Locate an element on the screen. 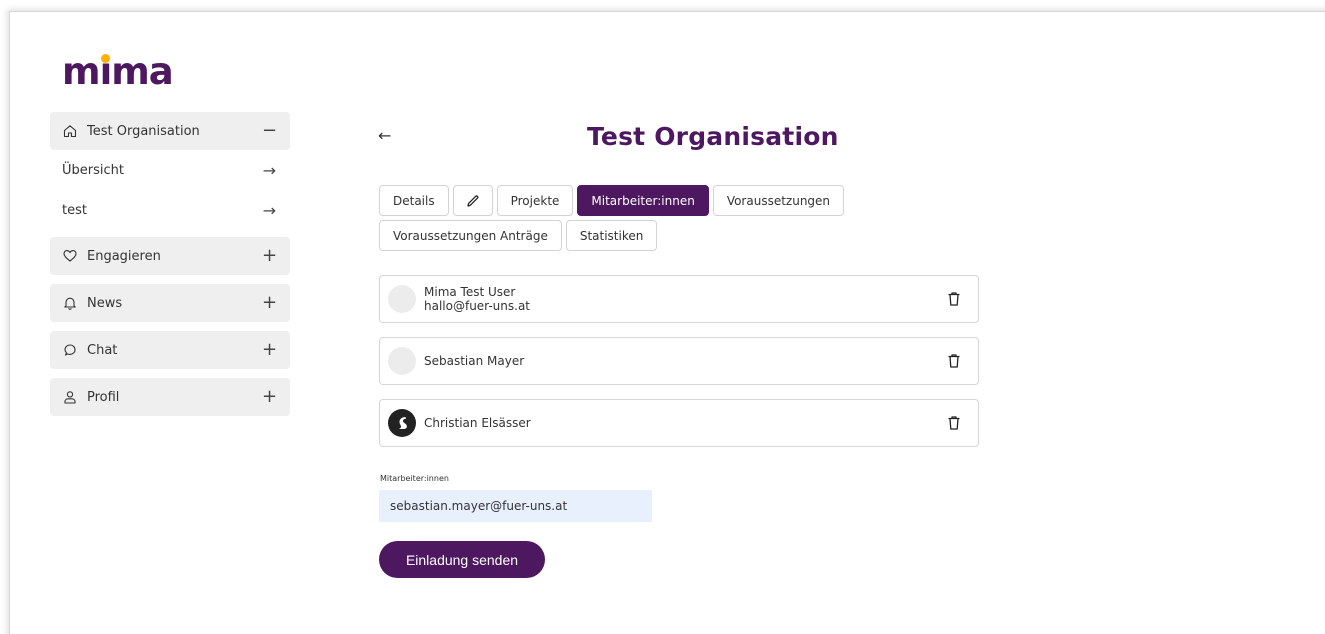  member-name: Christian Elsässer is located at coordinates (477, 423).